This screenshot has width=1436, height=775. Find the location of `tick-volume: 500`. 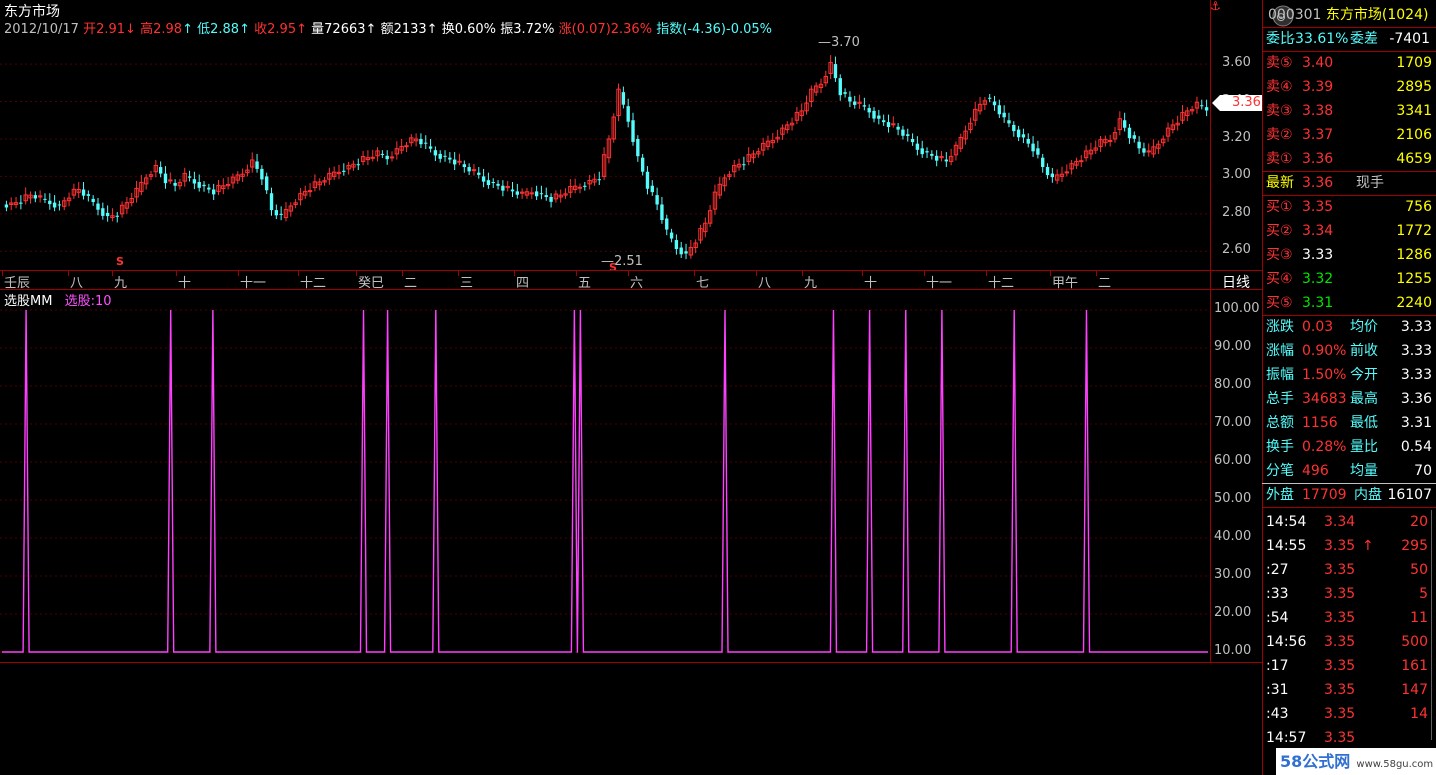

tick-volume: 500 is located at coordinates (1414, 642).